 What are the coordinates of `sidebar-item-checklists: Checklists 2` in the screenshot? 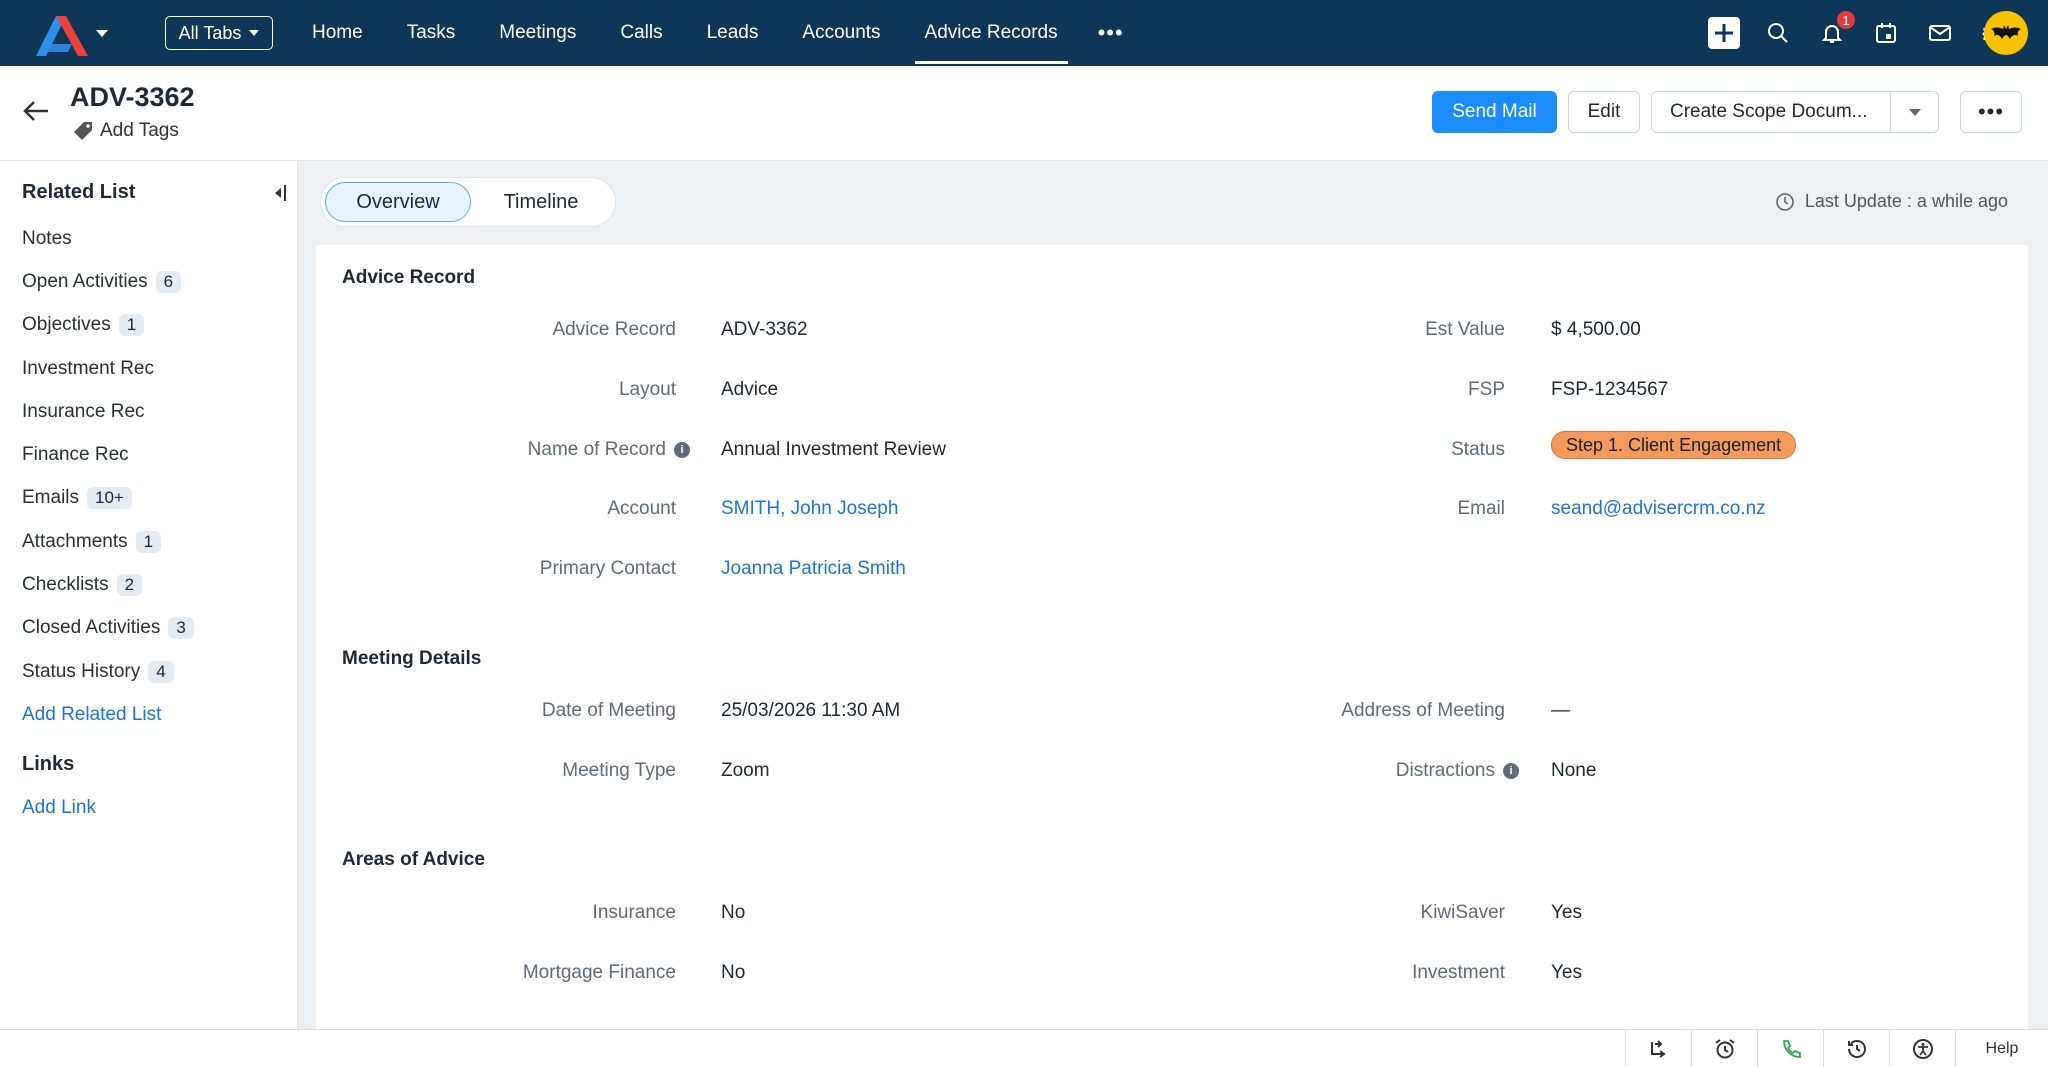 It's located at (108, 584).